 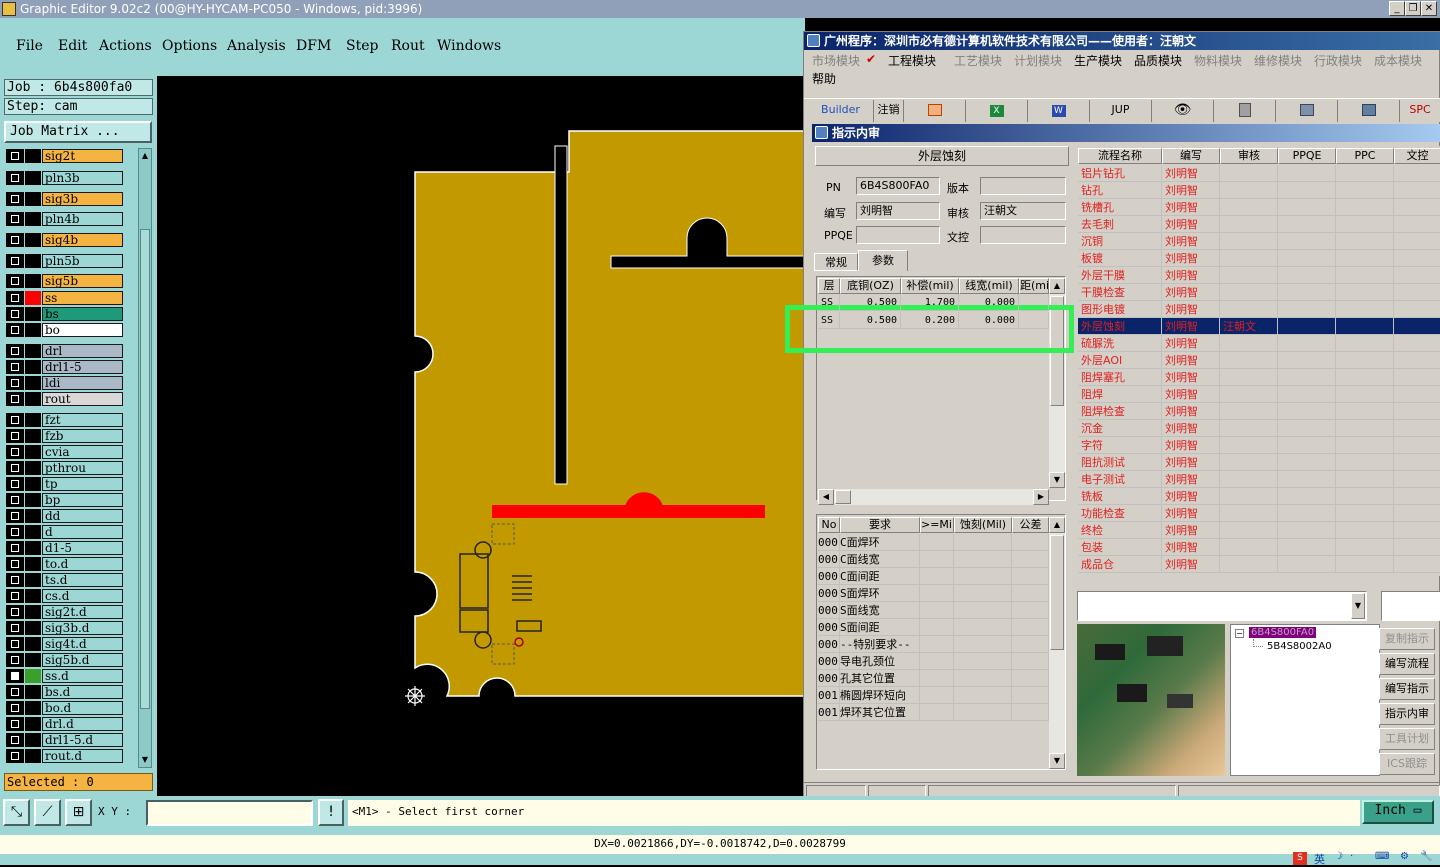 I want to click on layer-name: drl, so click(x=82, y=351).